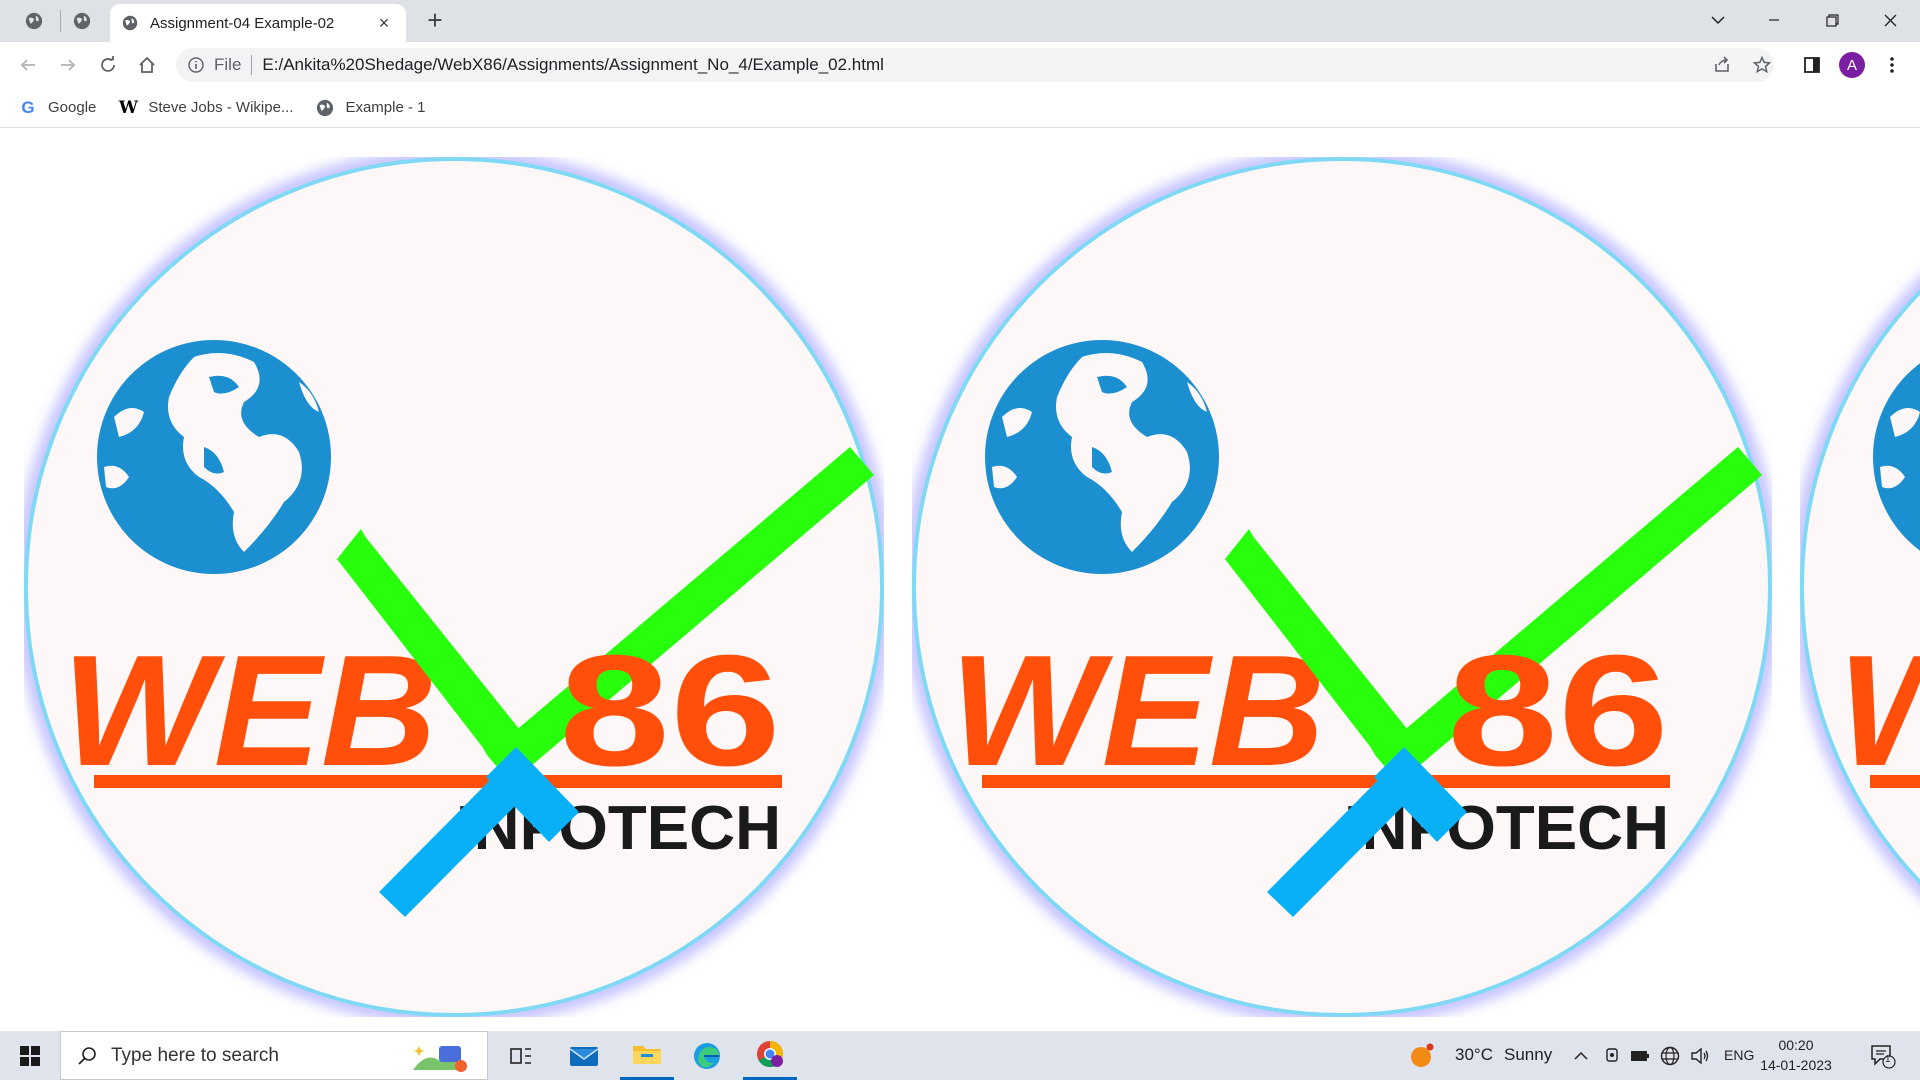 The height and width of the screenshot is (1080, 1920). I want to click on bookmark-example-1: Example - 1, so click(370, 108).